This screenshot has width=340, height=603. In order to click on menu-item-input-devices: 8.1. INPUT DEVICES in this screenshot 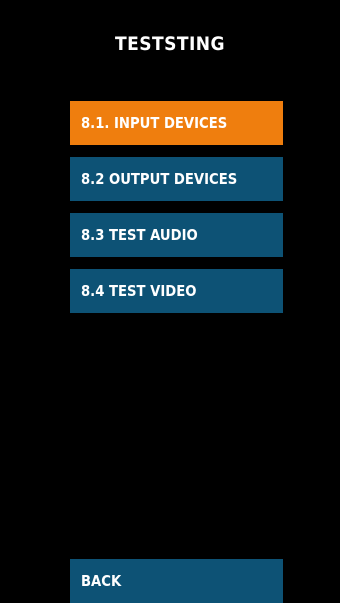, I will do `click(176, 123)`.